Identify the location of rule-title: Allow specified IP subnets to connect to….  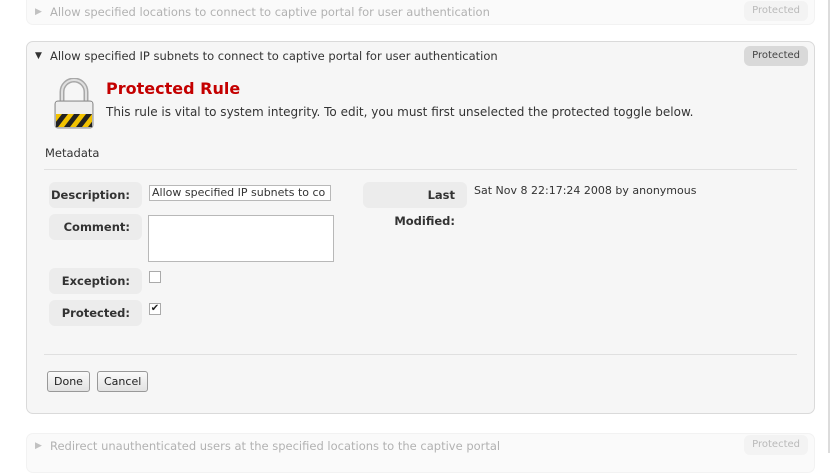
(274, 56).